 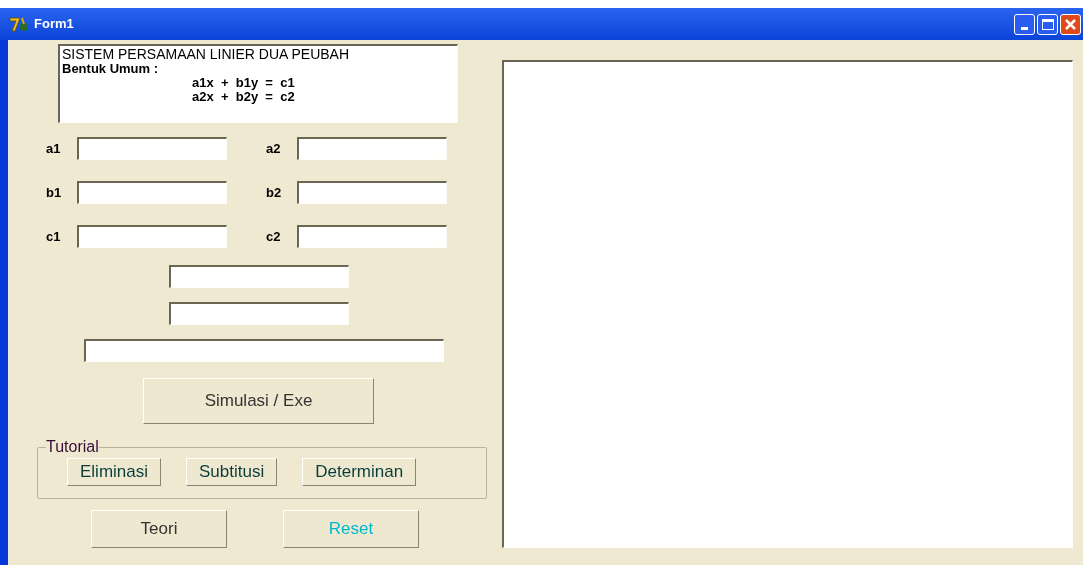 What do you see at coordinates (232, 472) in the screenshot?
I see `tutorial-button: Subtitusi` at bounding box center [232, 472].